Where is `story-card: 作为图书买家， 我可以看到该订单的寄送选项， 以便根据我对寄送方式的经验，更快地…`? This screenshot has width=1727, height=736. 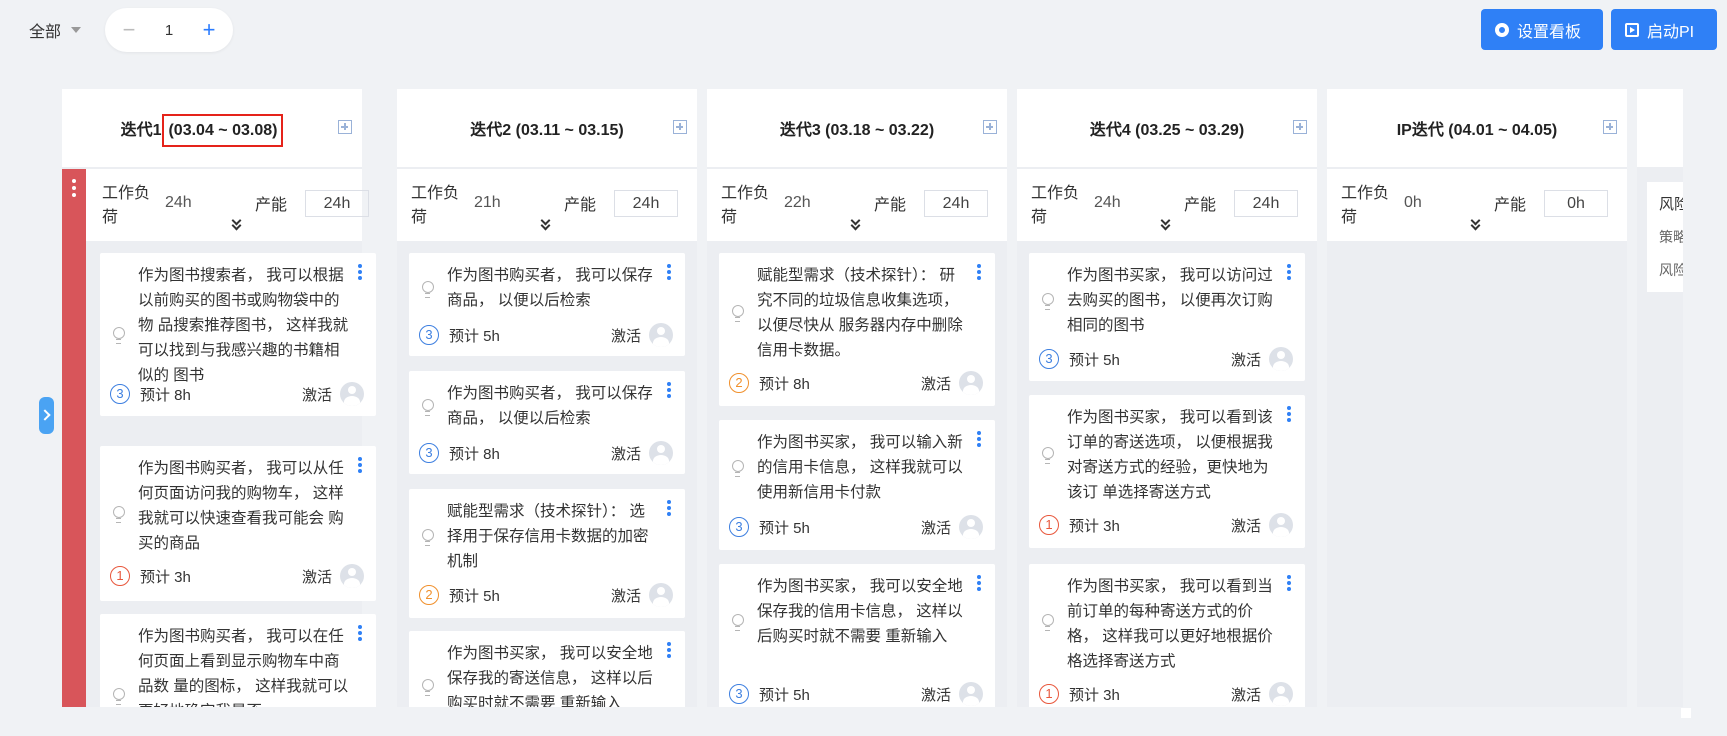 story-card: 作为图书买家， 我可以看到该订单的寄送选项， 以便根据我对寄送方式的经验，更快地… is located at coordinates (1167, 471).